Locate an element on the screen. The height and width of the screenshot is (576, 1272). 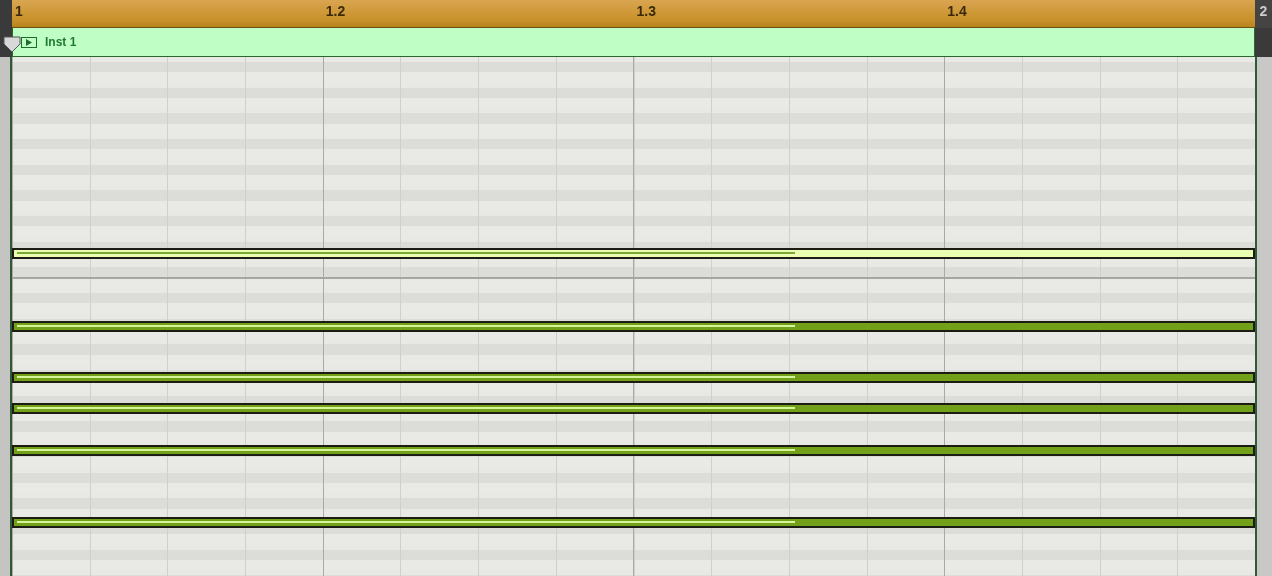
ruler-label: 1 is located at coordinates (19, 11).